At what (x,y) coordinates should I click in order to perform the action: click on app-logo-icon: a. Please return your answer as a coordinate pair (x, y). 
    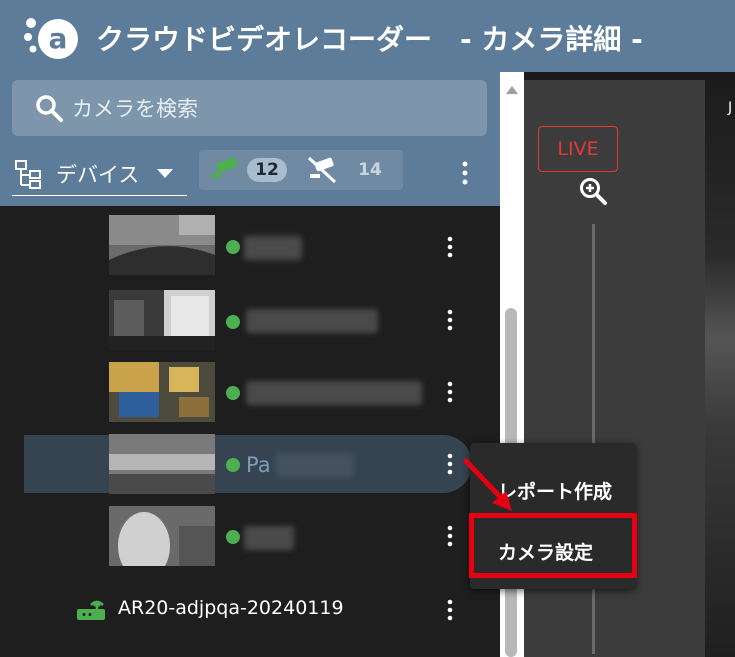
    Looking at the image, I should click on (51, 38).